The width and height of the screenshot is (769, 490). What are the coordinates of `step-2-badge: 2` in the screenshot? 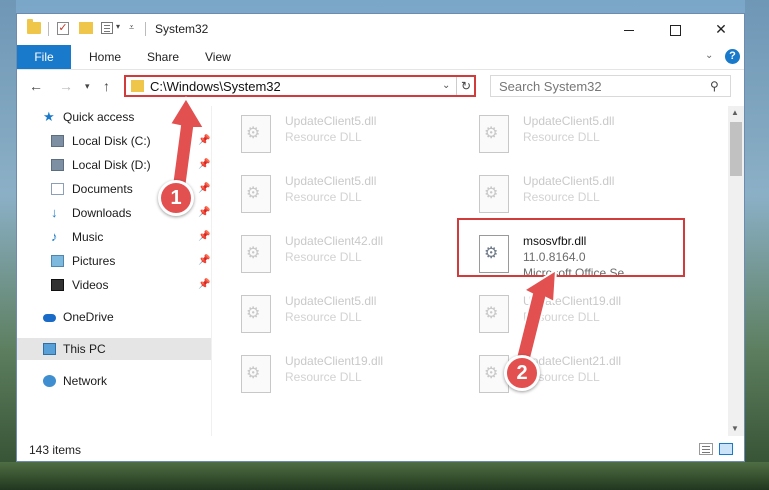 It's located at (522, 373).